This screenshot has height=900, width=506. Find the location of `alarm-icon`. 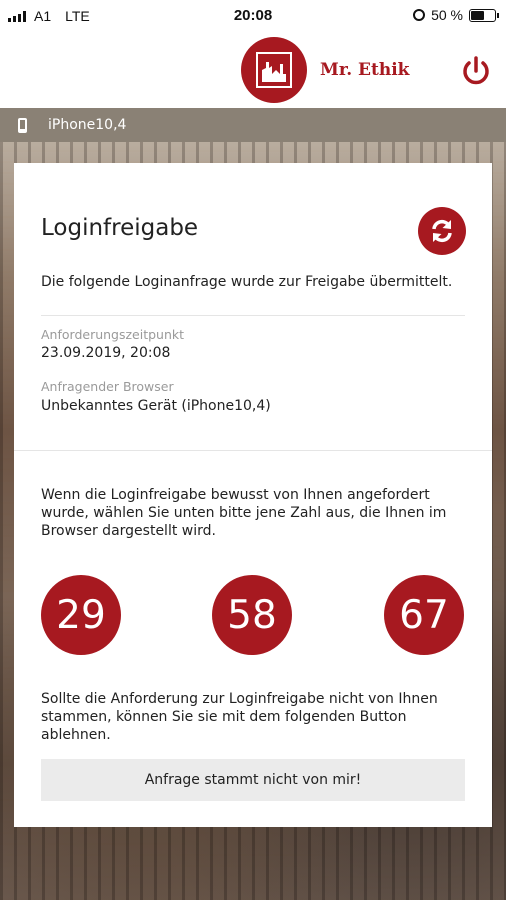

alarm-icon is located at coordinates (419, 15).